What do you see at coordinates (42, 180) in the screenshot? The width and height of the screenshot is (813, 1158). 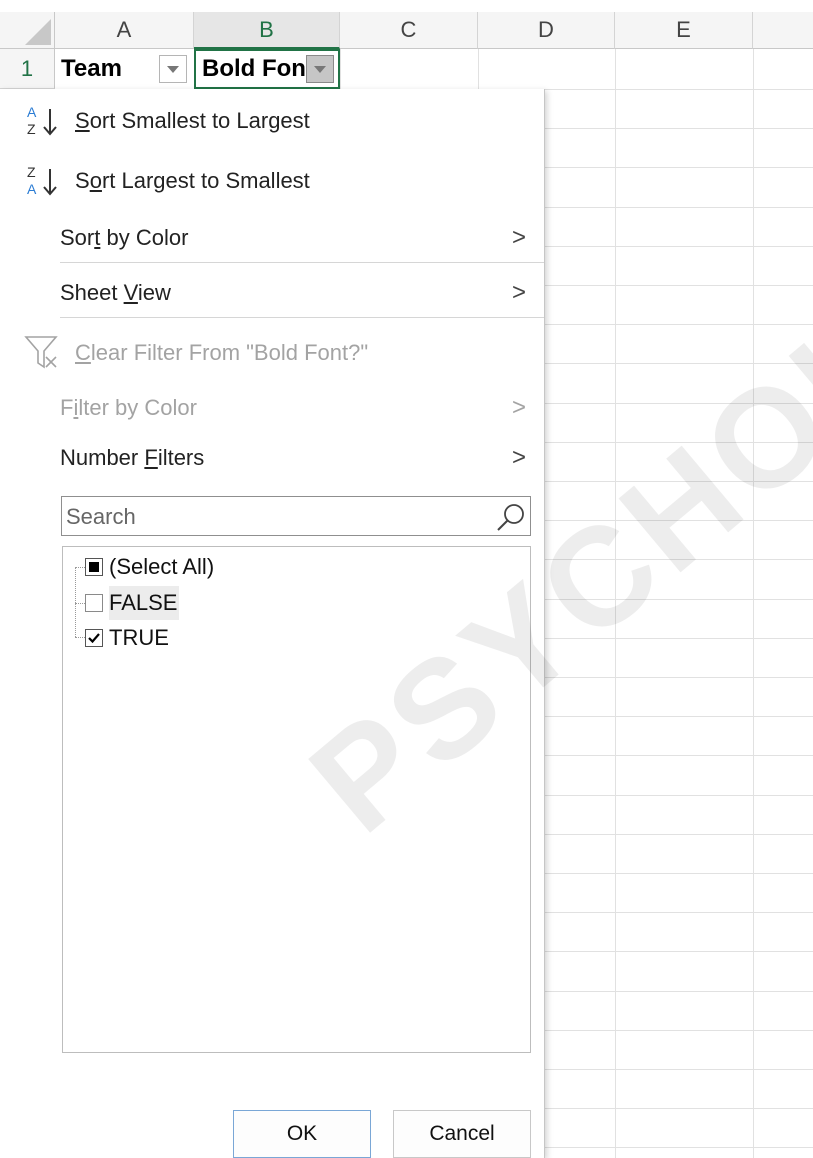 I see `sort-descending-icon: Z A` at bounding box center [42, 180].